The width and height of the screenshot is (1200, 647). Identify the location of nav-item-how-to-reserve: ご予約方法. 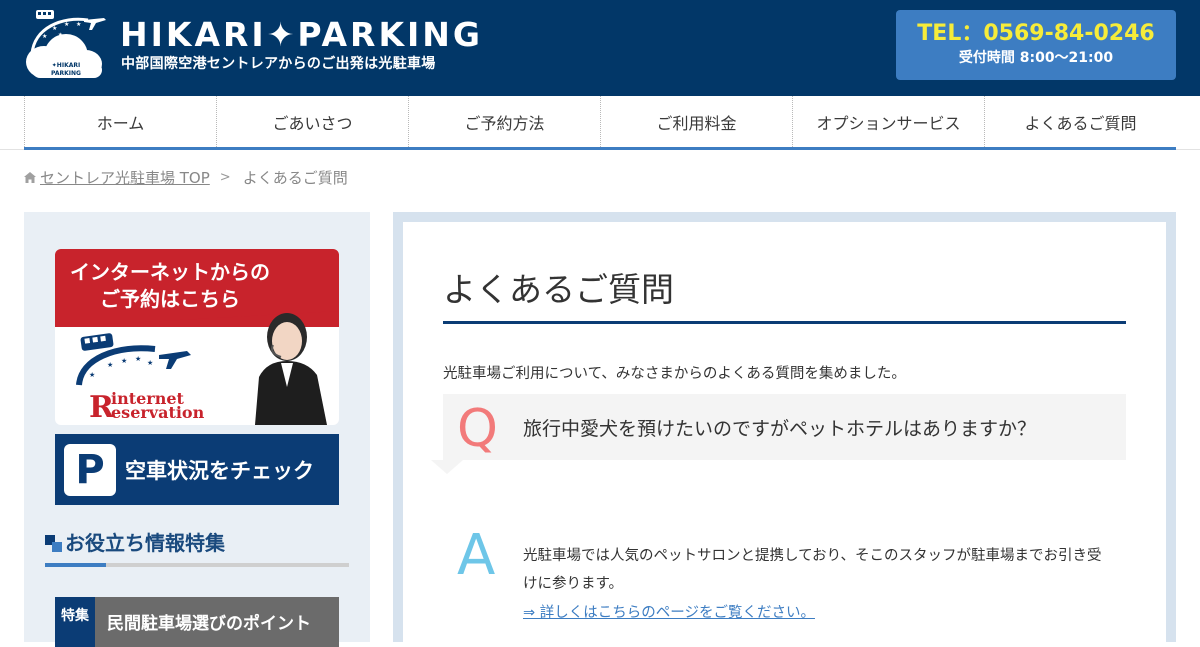
(504, 121).